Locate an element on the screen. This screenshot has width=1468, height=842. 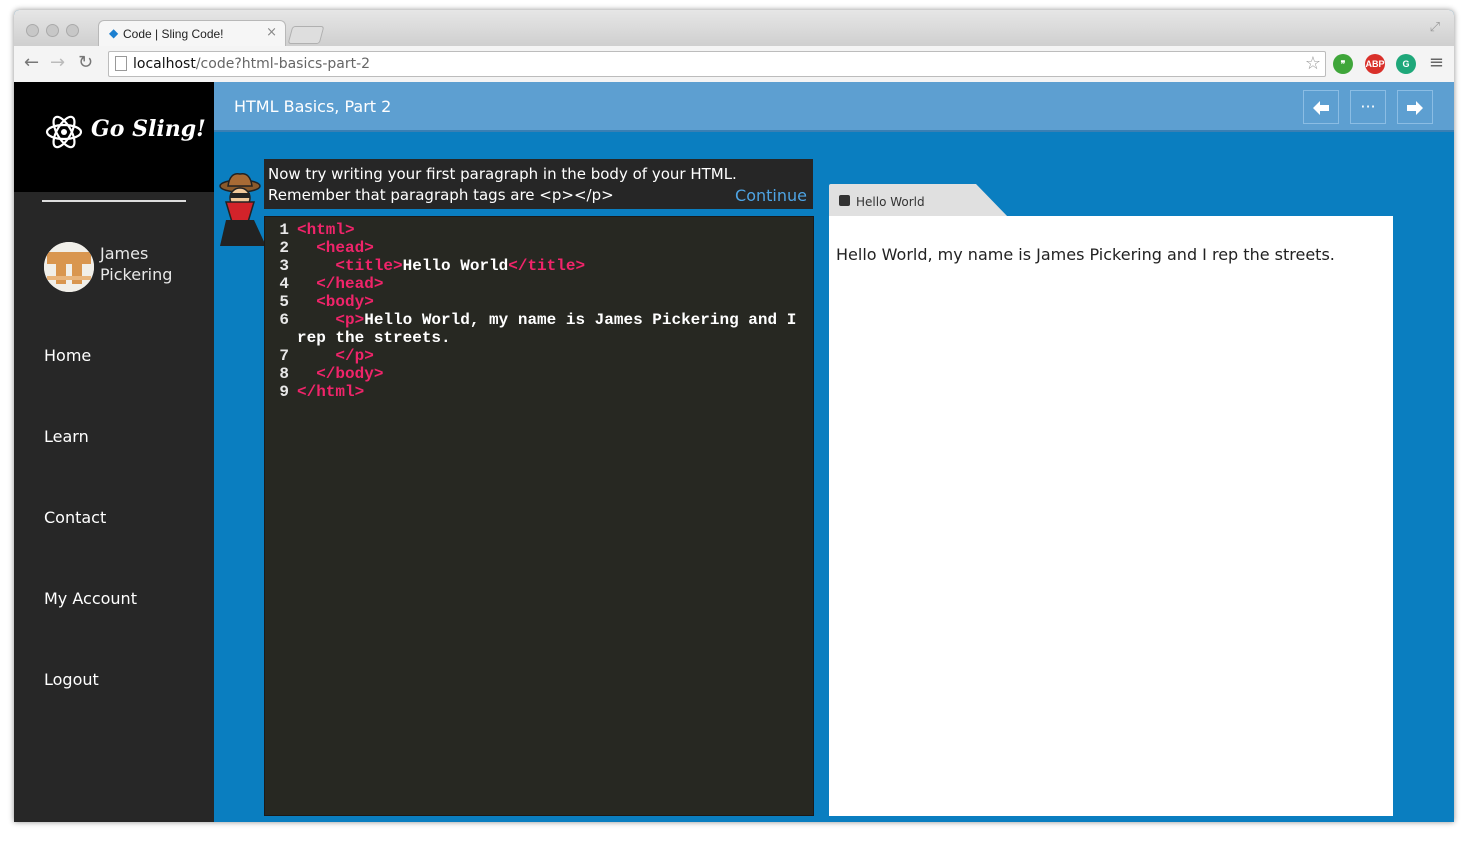
tab-close-icon: × is located at coordinates (271, 32).